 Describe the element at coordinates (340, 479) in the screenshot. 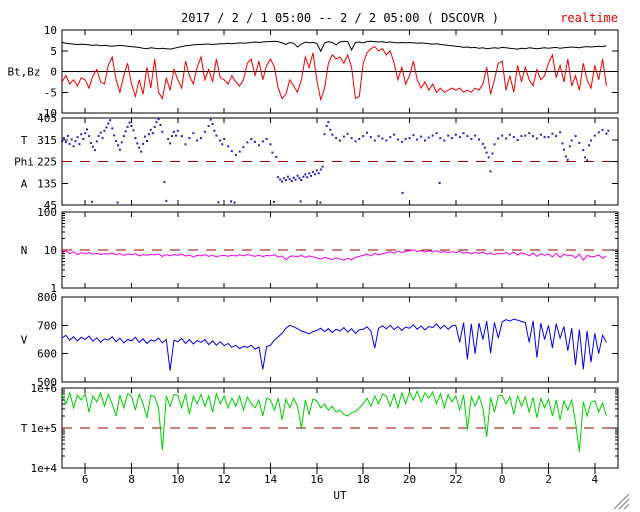

I see `x-axis-labels: 6 8 10 12 14 16 18 20 22 0 2 4` at that location.